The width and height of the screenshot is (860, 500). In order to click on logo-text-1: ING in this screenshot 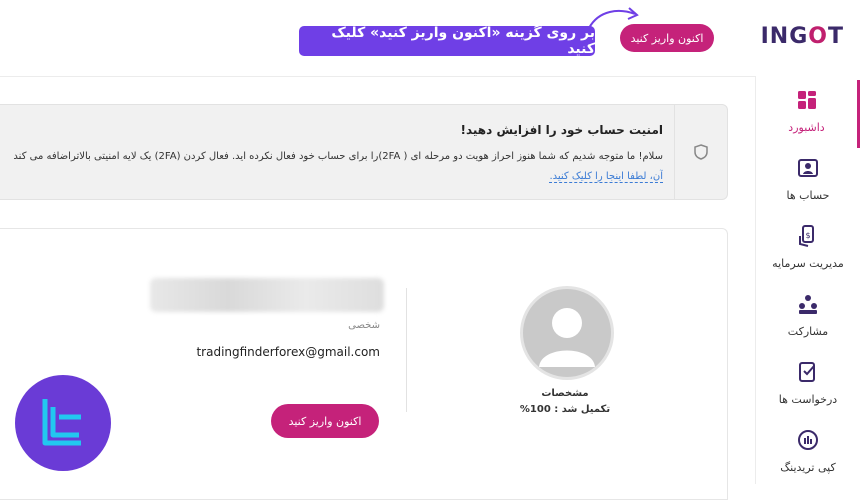, I will do `click(784, 36)`.